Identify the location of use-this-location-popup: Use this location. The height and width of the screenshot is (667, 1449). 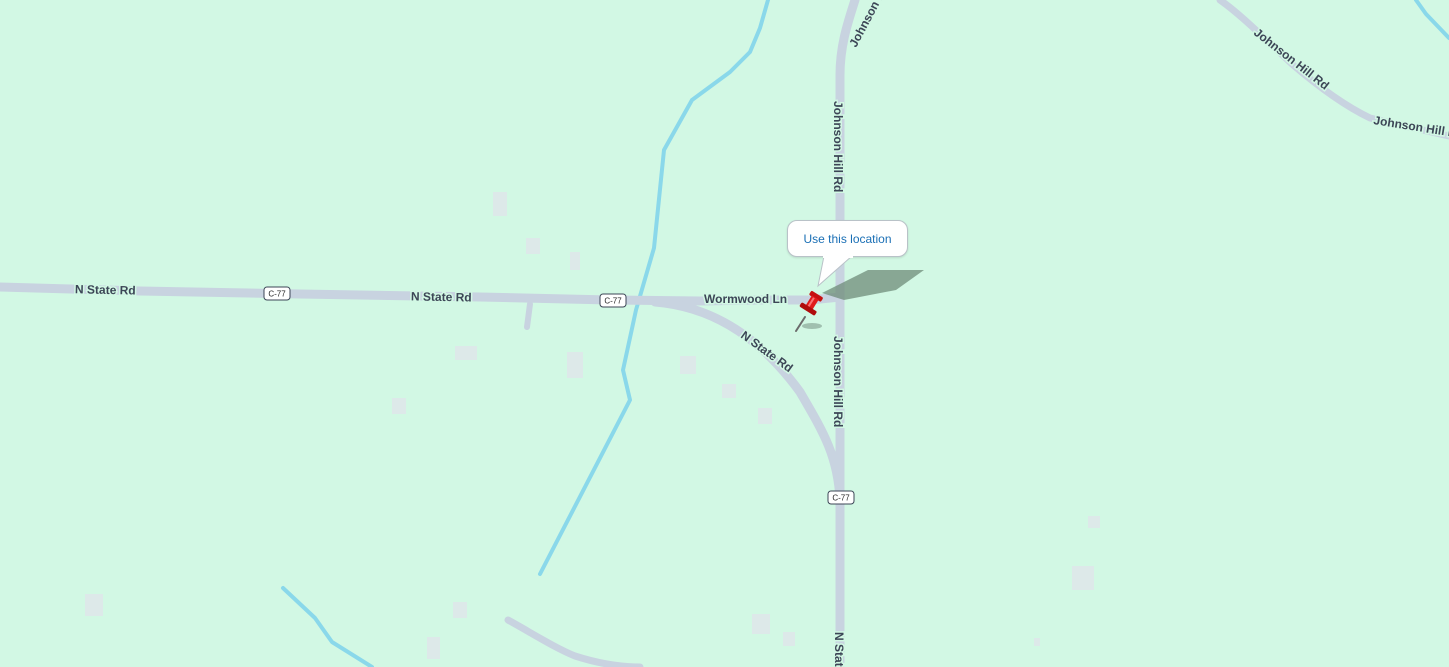
(847, 238).